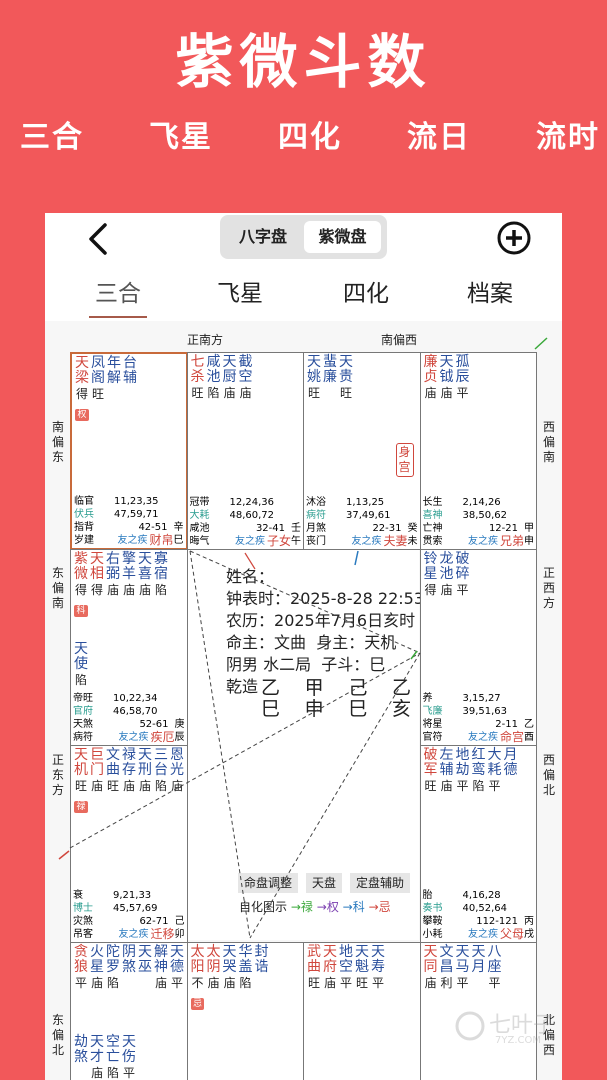 The image size is (607, 1080). What do you see at coordinates (505, 1028) in the screenshot?
I see `watermark-logo: 七叶子 7YZ.COM` at bounding box center [505, 1028].